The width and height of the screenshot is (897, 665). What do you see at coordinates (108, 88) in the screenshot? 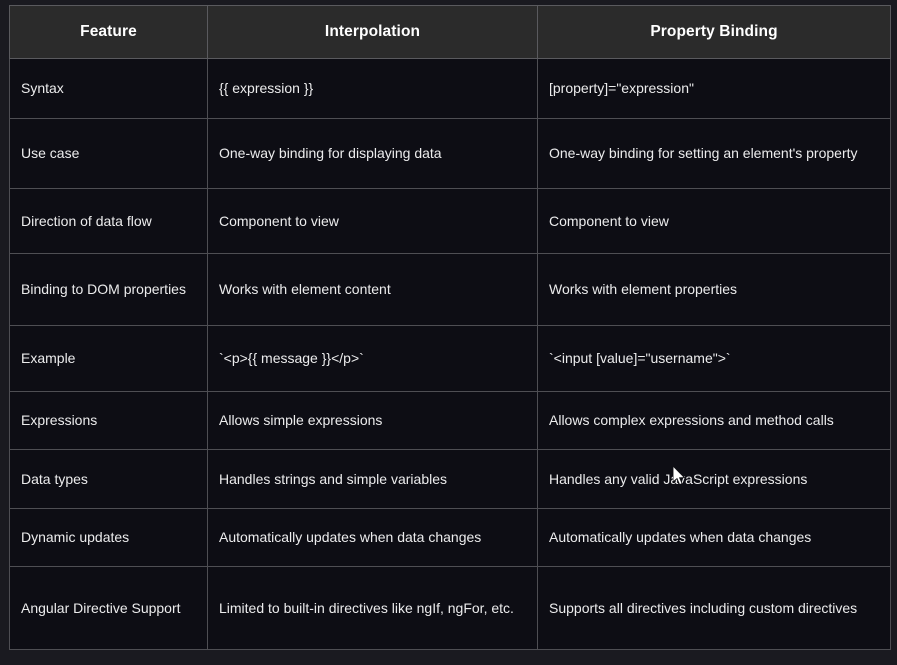
I see `cell-feature: Syntax` at bounding box center [108, 88].